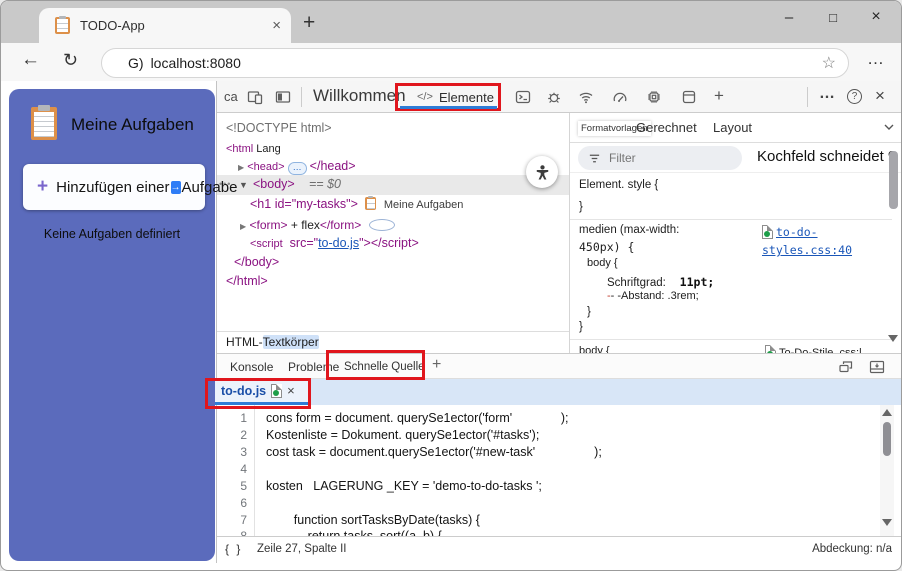  What do you see at coordinates (451, 22) in the screenshot?
I see `tab-strip: TODO-App × + – □ ×` at bounding box center [451, 22].